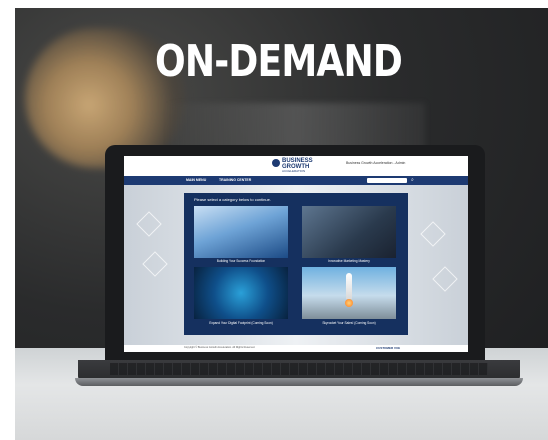 Image resolution: width=548 pixels, height=440 pixels. Describe the element at coordinates (349, 303) in the screenshot. I see `rocket-flame-icon` at that location.